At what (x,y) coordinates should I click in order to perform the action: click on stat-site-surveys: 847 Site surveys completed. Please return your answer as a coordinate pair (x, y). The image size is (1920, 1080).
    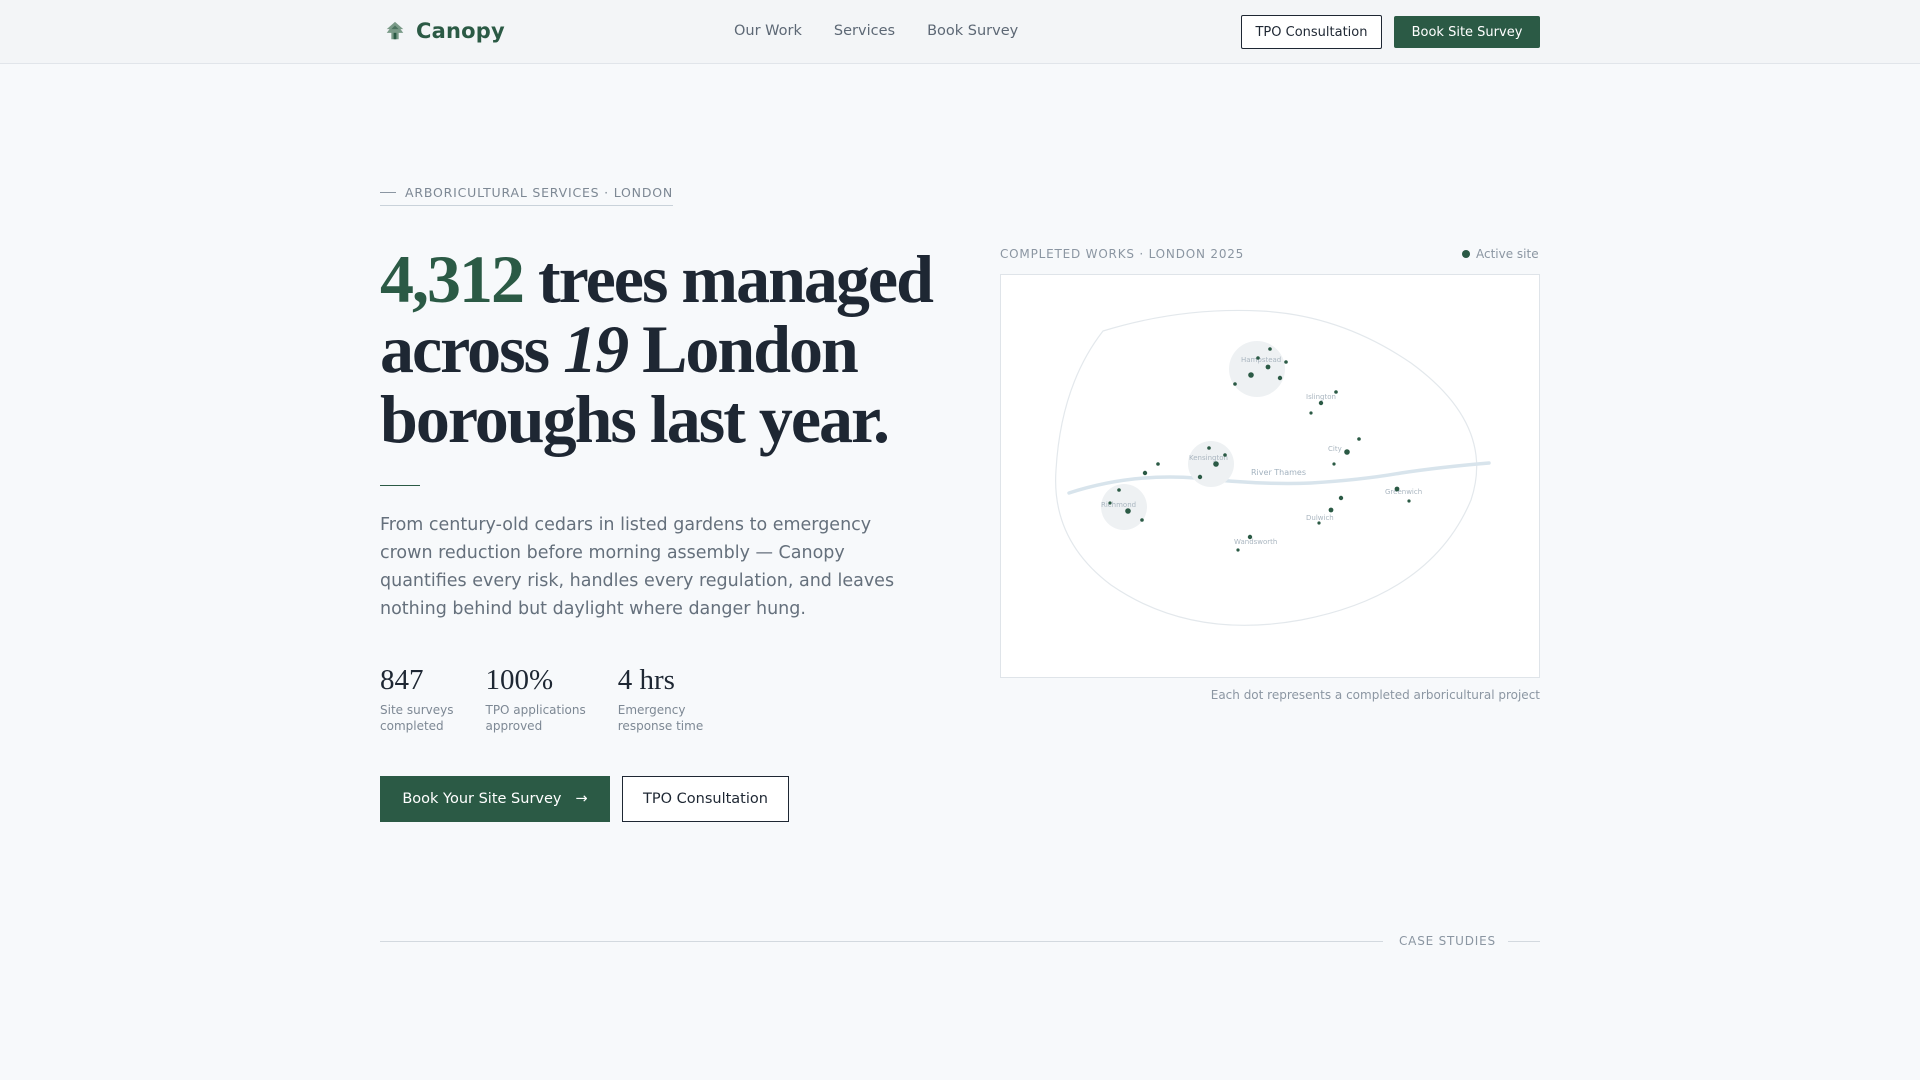
    Looking at the image, I should click on (416, 698).